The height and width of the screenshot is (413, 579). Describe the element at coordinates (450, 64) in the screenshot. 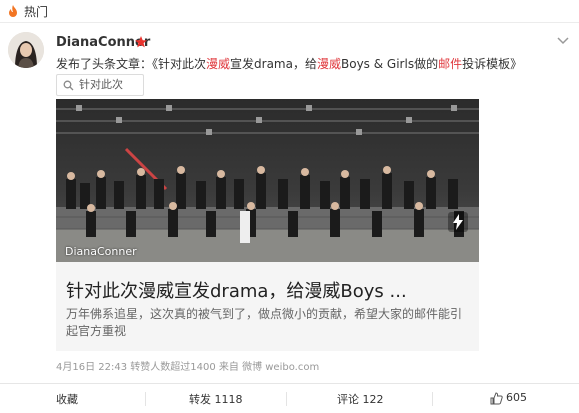

I see `highlight-keyword: 邮件` at that location.